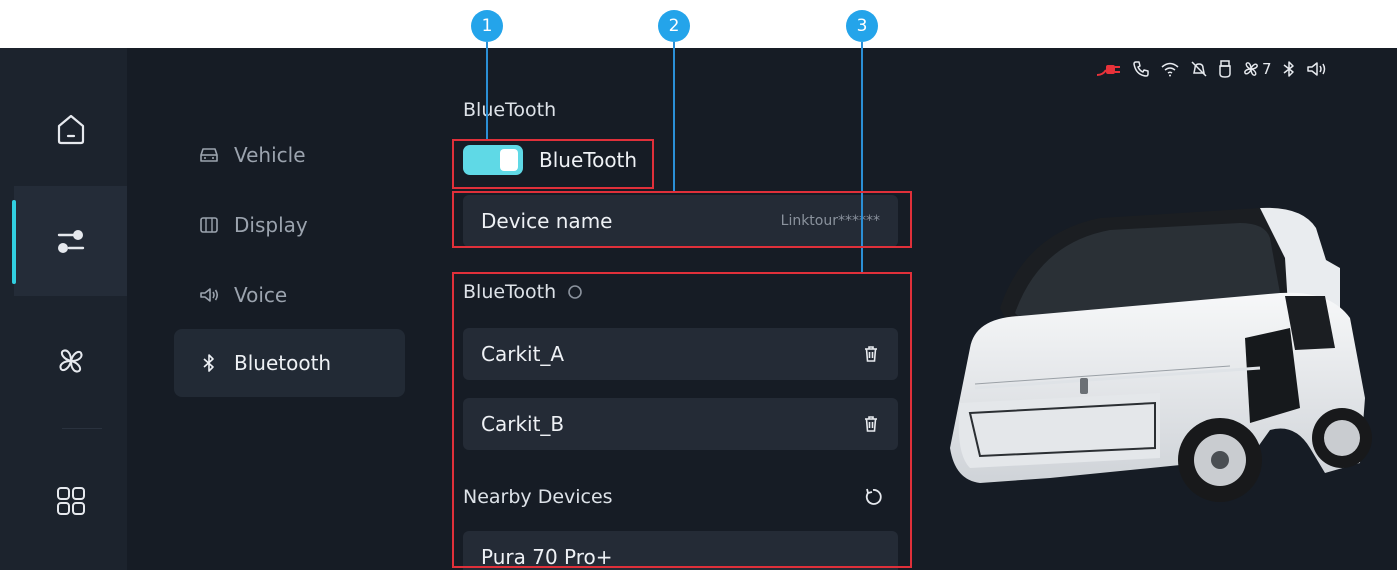 This screenshot has width=1397, height=570. Describe the element at coordinates (553, 164) in the screenshot. I see `annotation-box-toggle` at that location.